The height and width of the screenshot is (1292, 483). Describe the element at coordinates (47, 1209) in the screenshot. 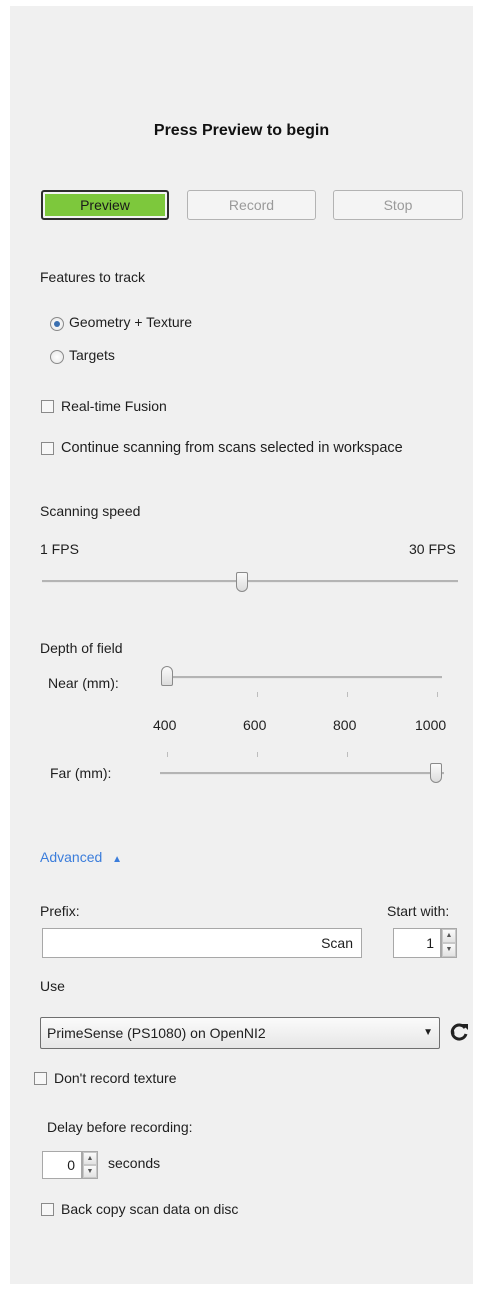

I see `back-copy-checkbox` at that location.